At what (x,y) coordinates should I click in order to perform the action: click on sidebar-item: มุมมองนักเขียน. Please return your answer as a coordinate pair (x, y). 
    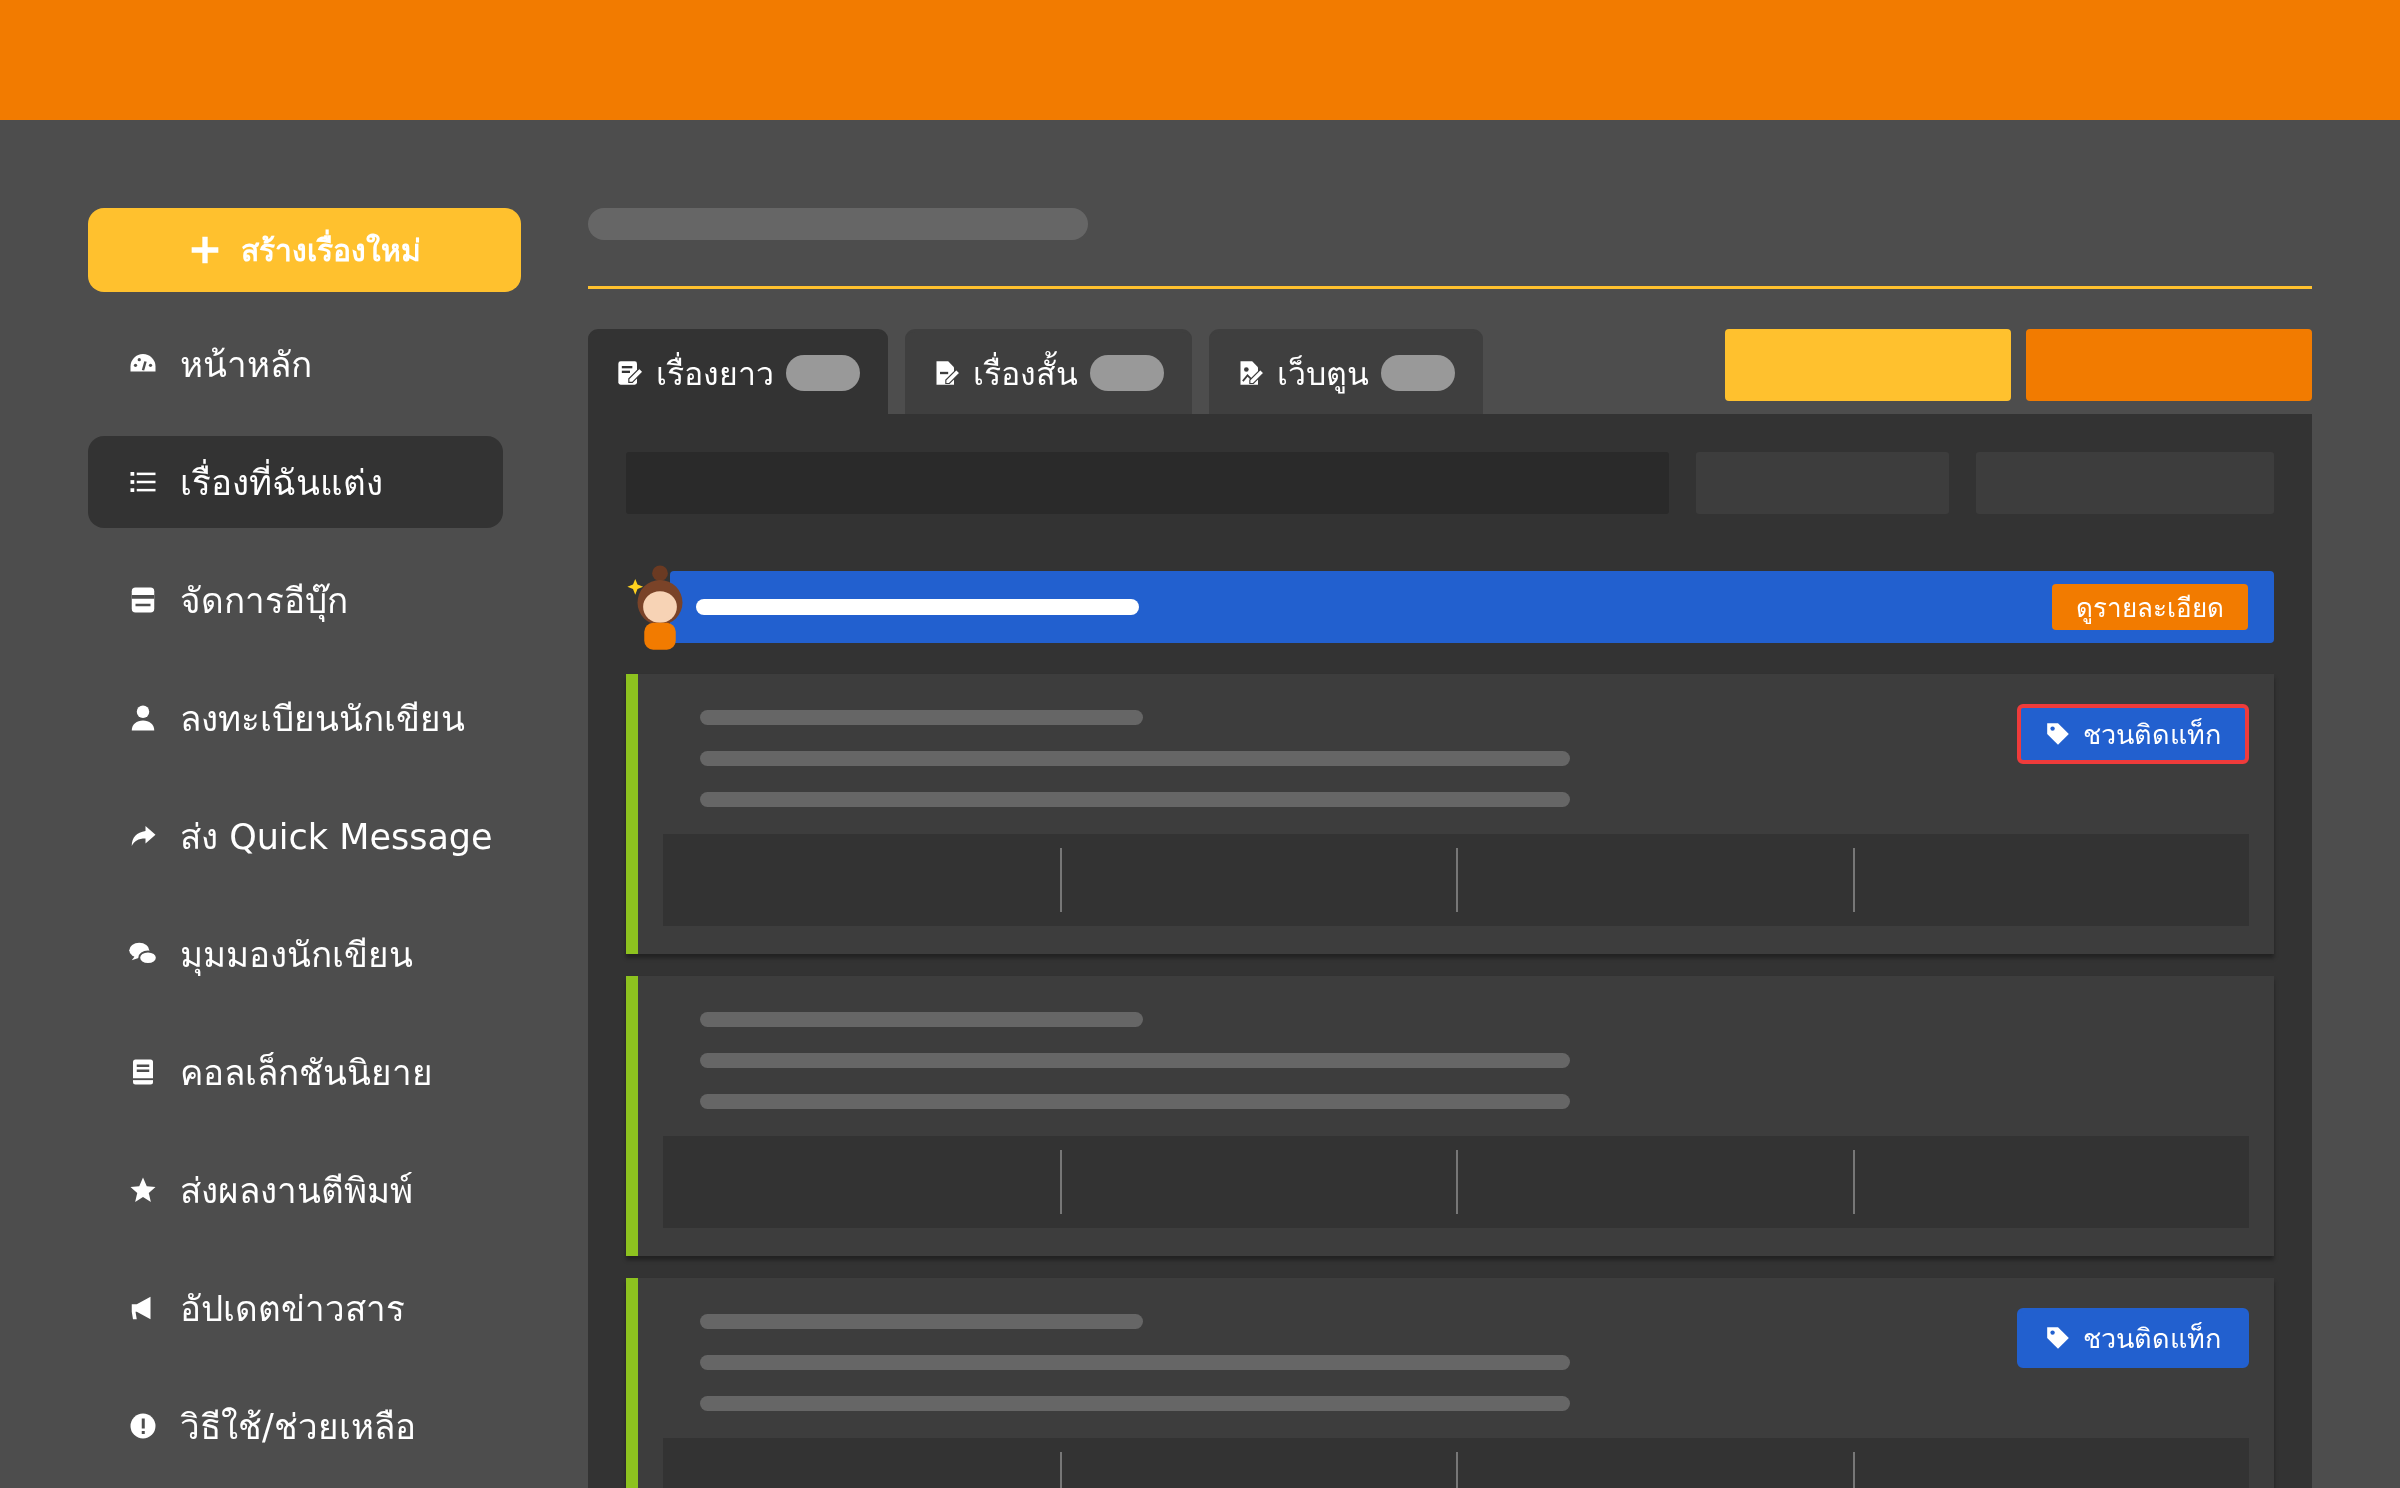
    Looking at the image, I should click on (295, 954).